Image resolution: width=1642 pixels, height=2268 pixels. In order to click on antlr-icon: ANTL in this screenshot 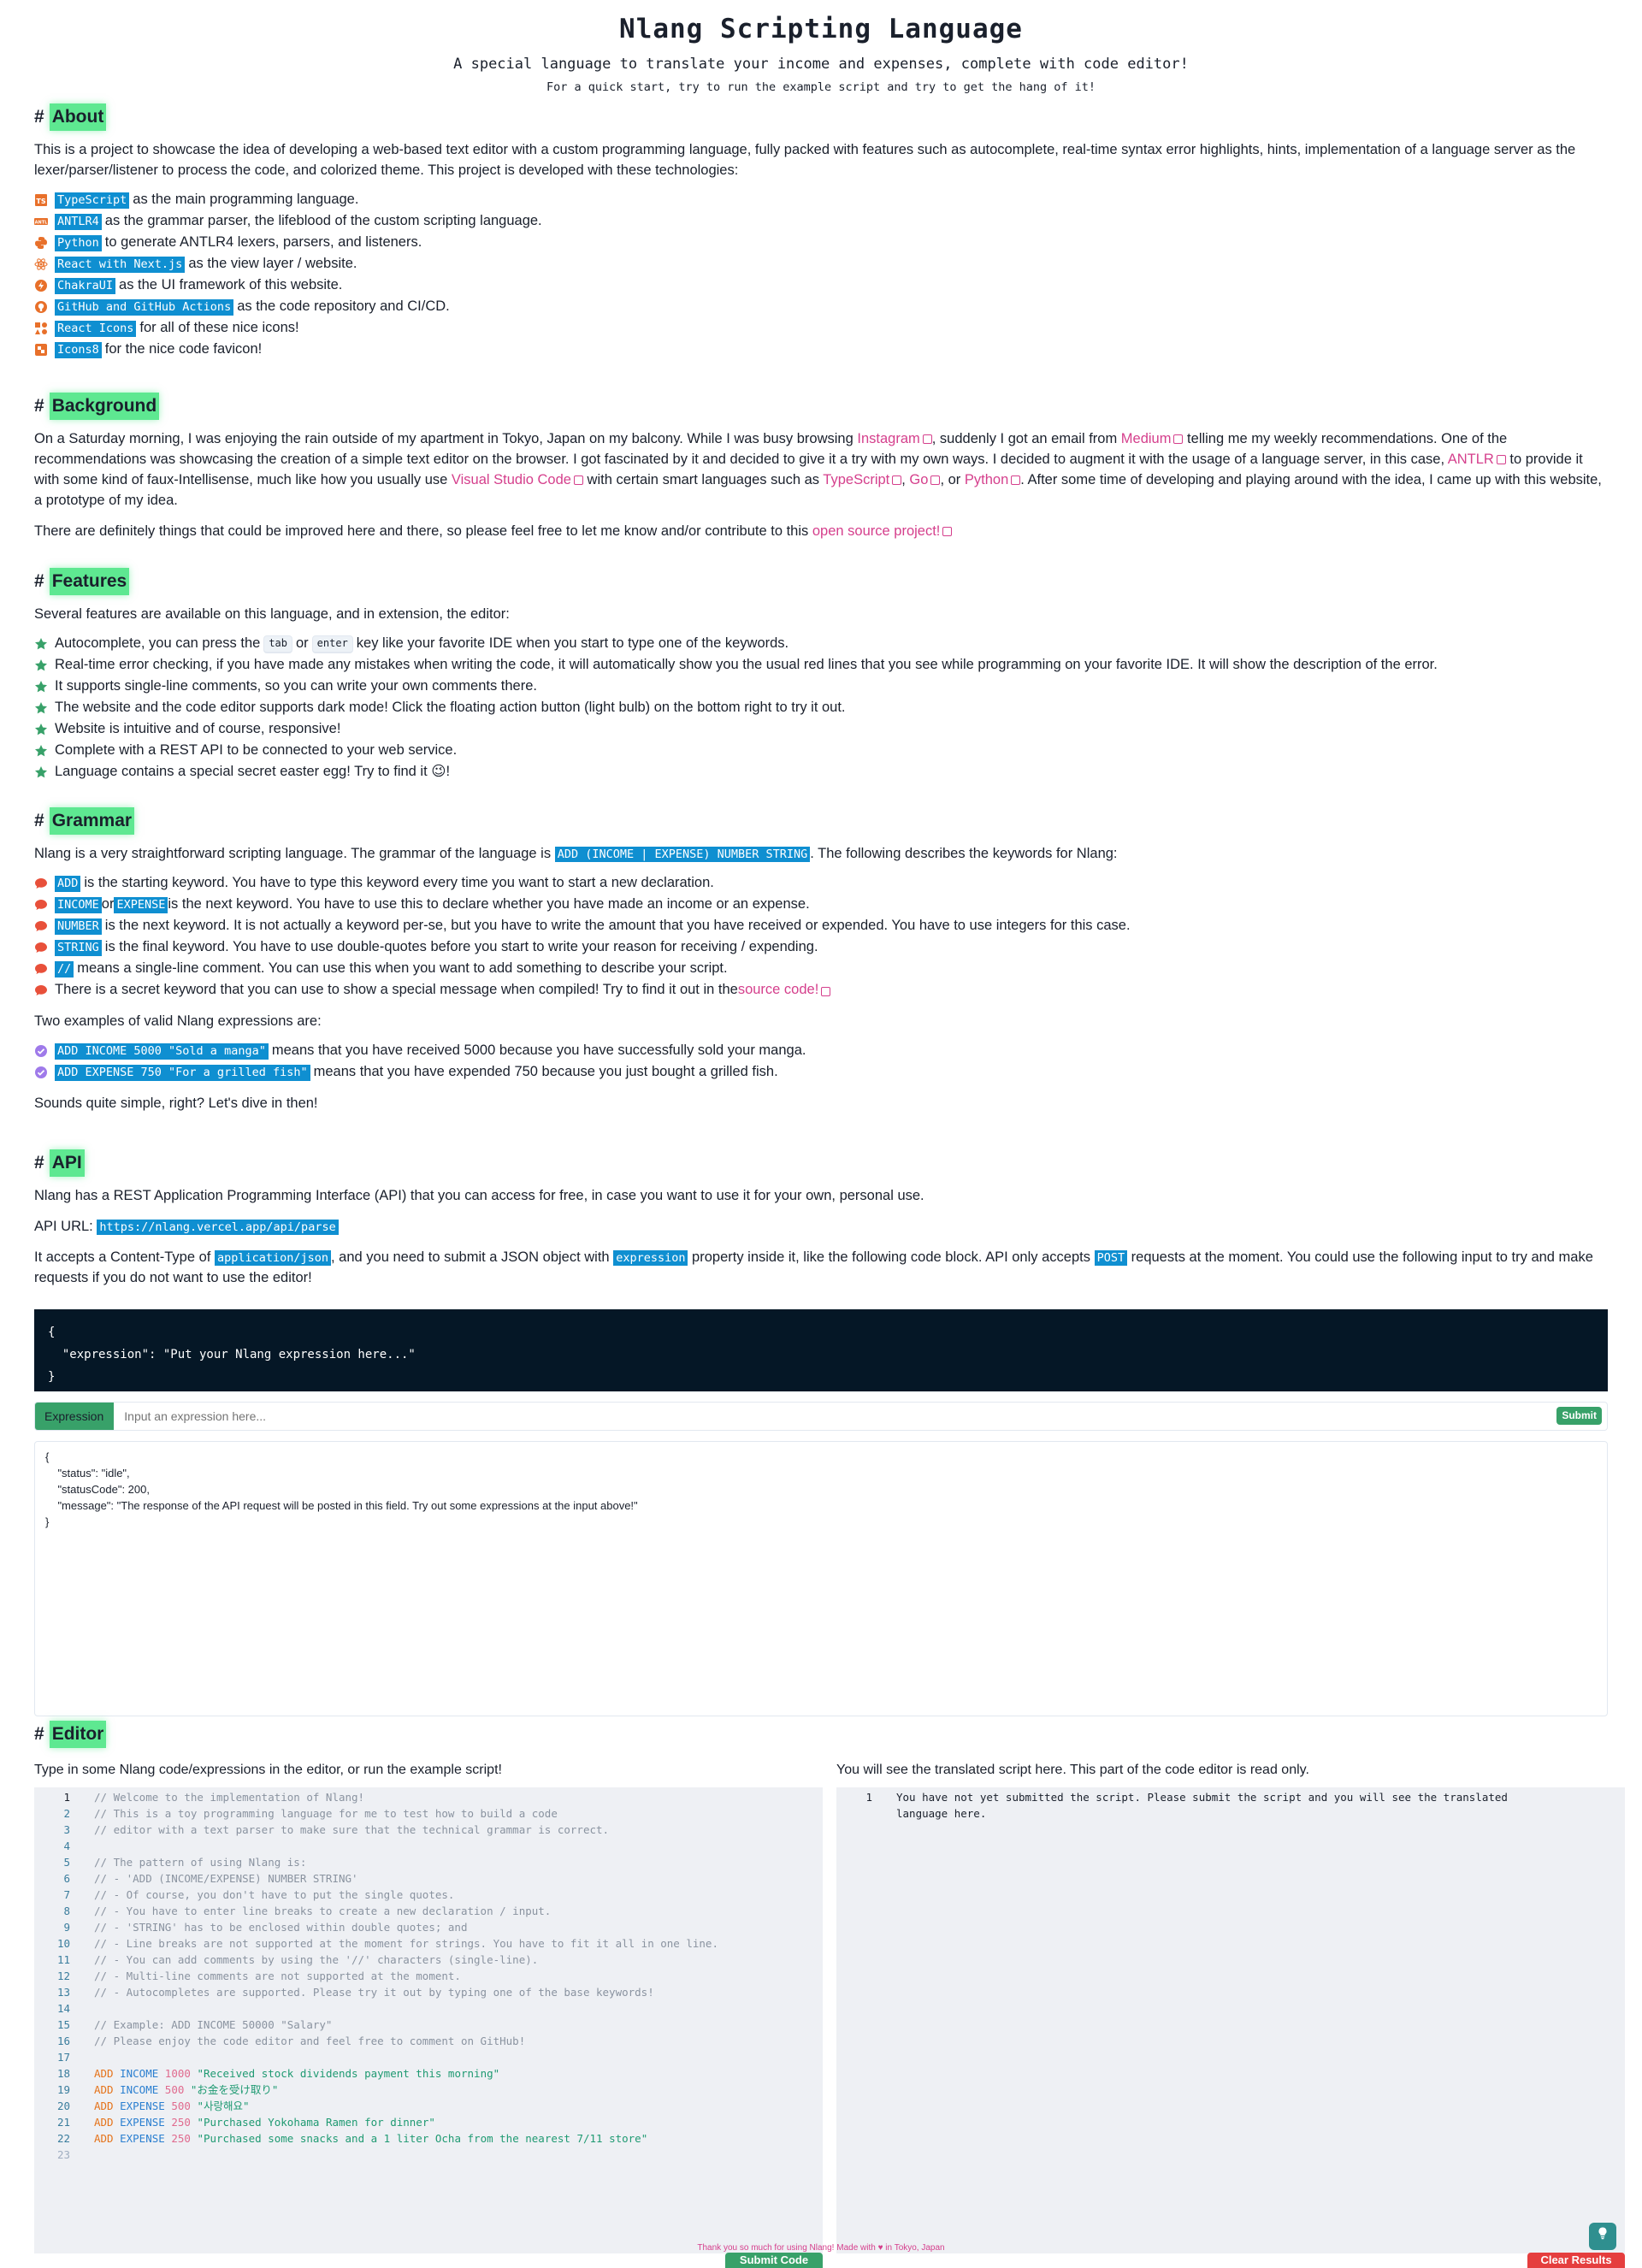, I will do `click(41, 221)`.